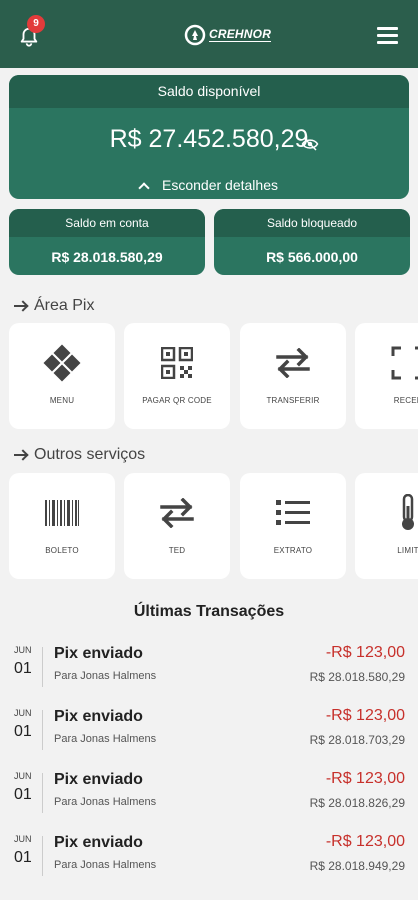 The width and height of the screenshot is (418, 900). What do you see at coordinates (177, 363) in the screenshot?
I see `qr-code-icon` at bounding box center [177, 363].